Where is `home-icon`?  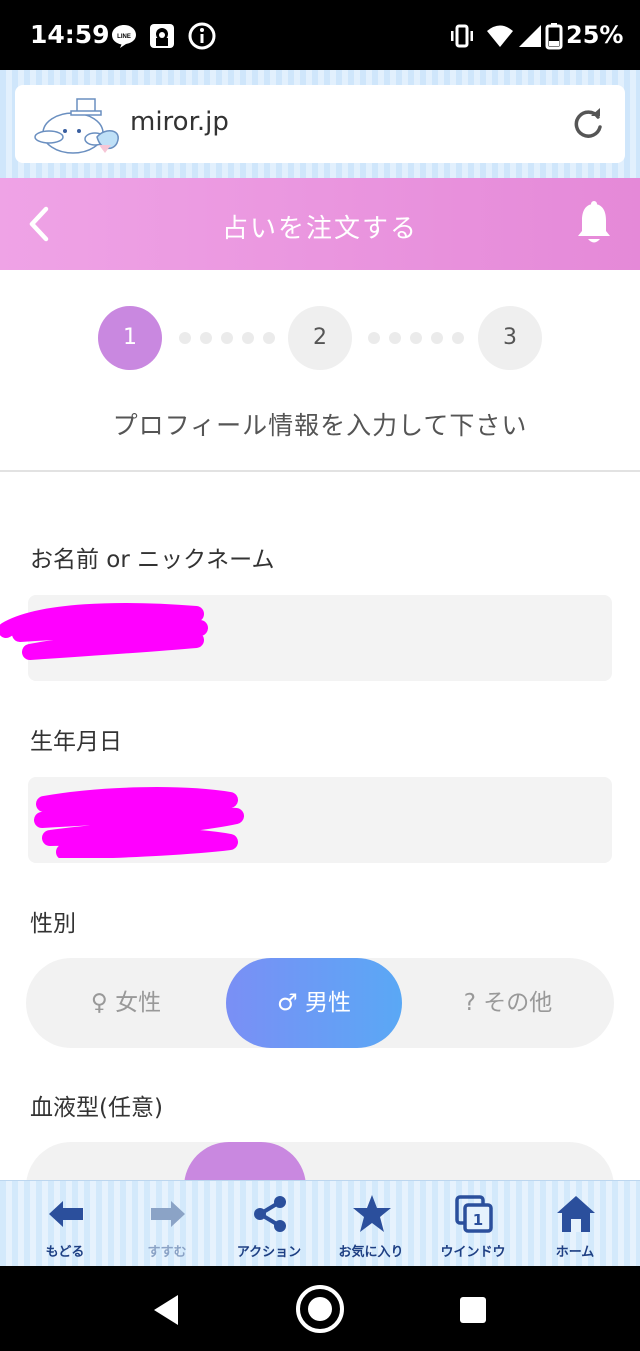
home-icon is located at coordinates (576, 1214).